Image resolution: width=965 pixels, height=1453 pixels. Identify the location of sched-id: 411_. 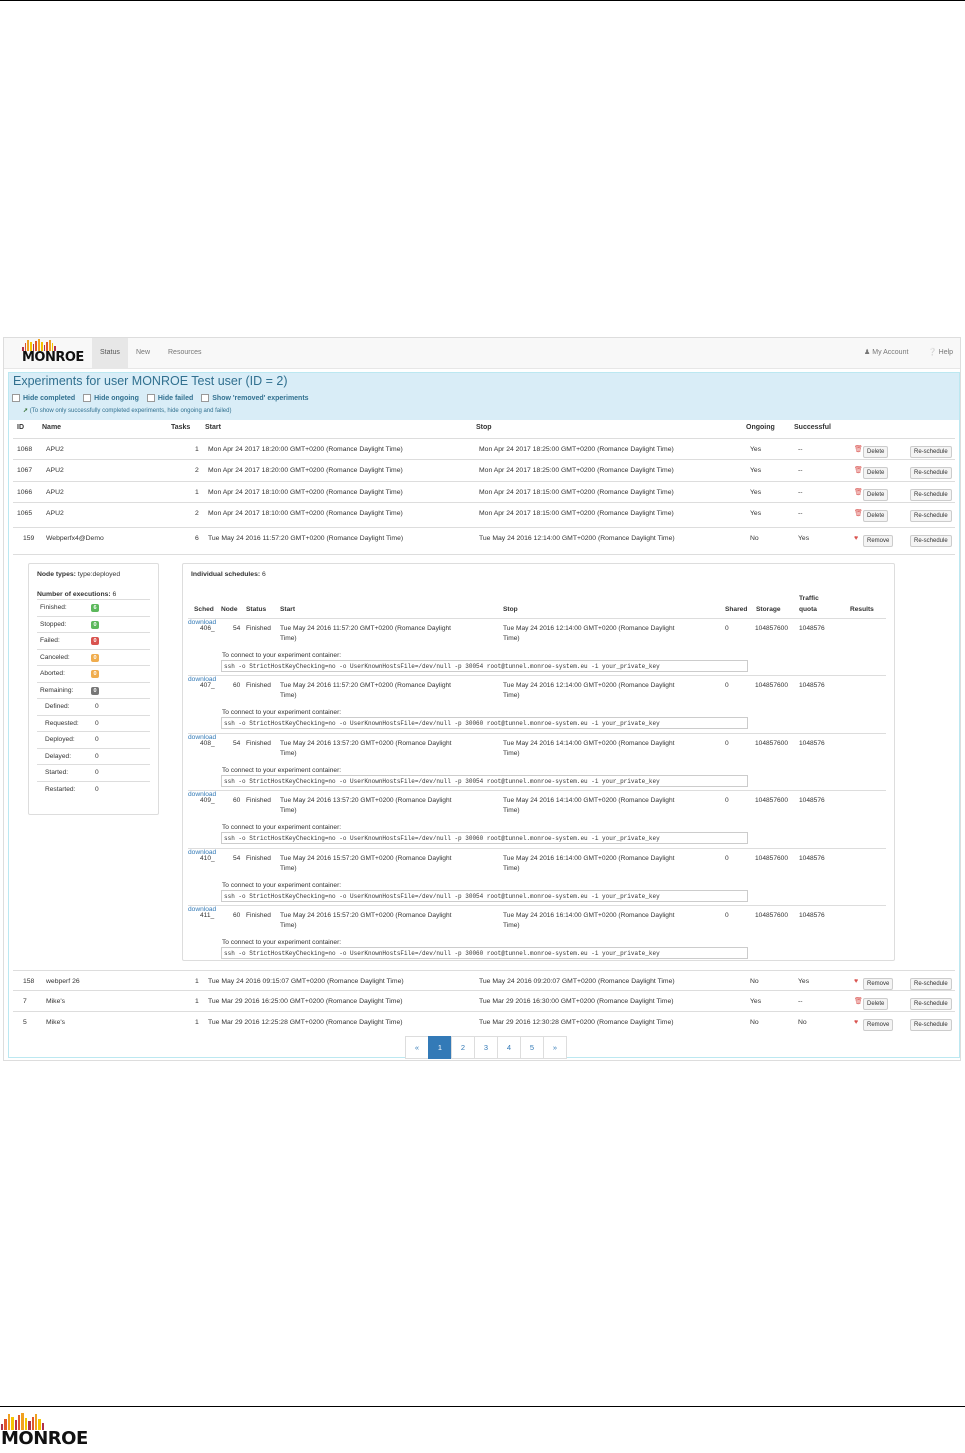
(207, 916).